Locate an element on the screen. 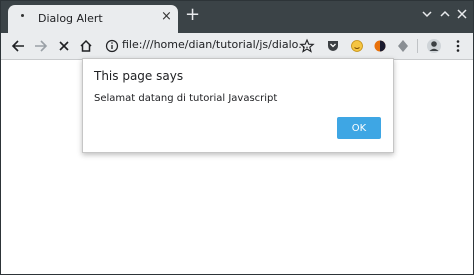  home-icon is located at coordinates (86, 46).